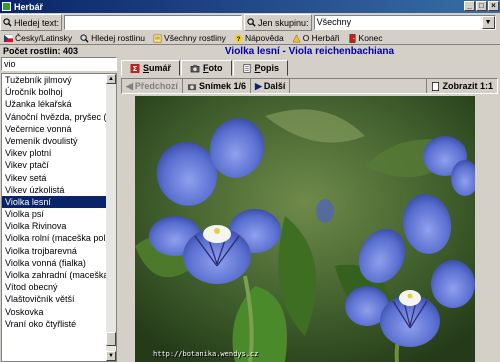  I want to click on list-item: Violka Rivinova, so click(54, 226).